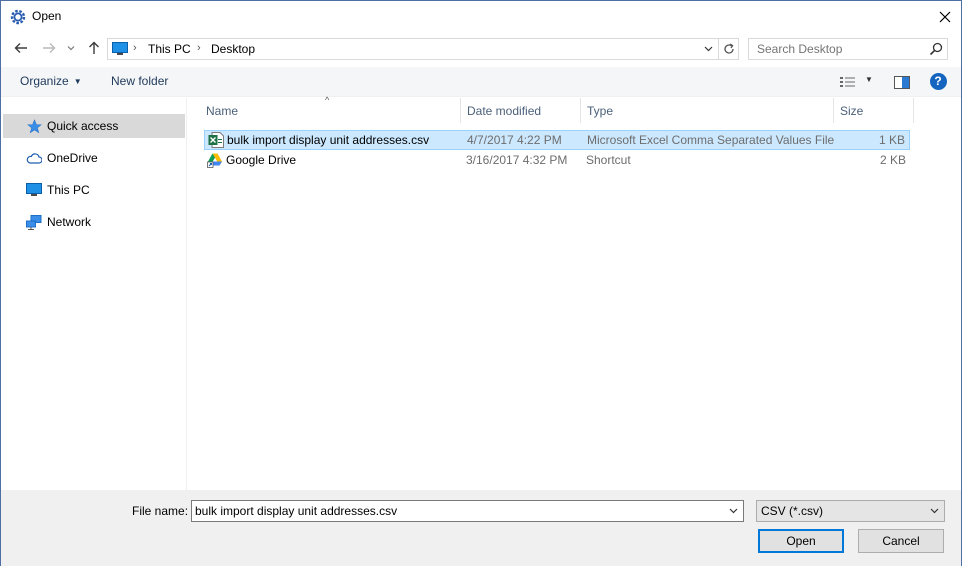 This screenshot has width=962, height=566. I want to click on search-box, so click(848, 49).